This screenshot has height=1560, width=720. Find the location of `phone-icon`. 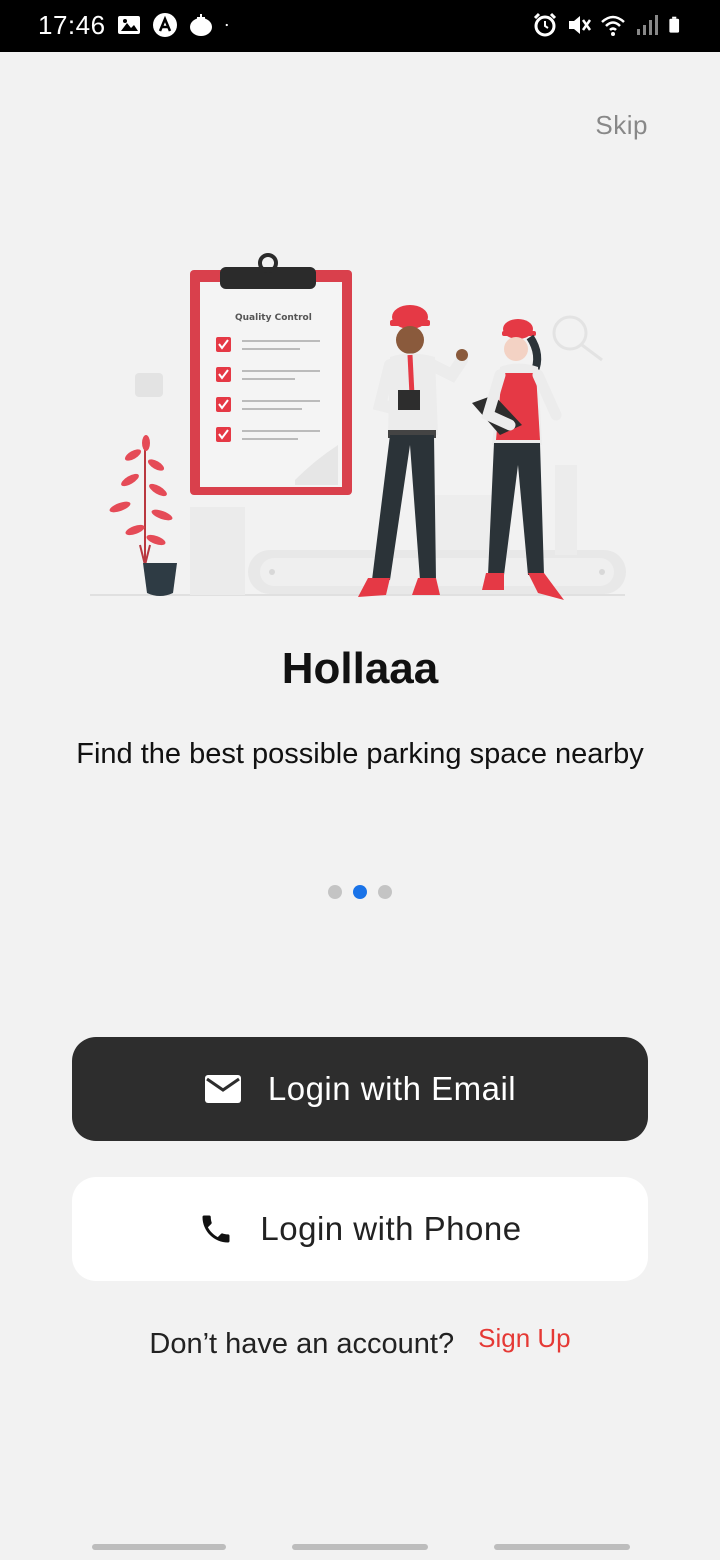

phone-icon is located at coordinates (216, 1229).